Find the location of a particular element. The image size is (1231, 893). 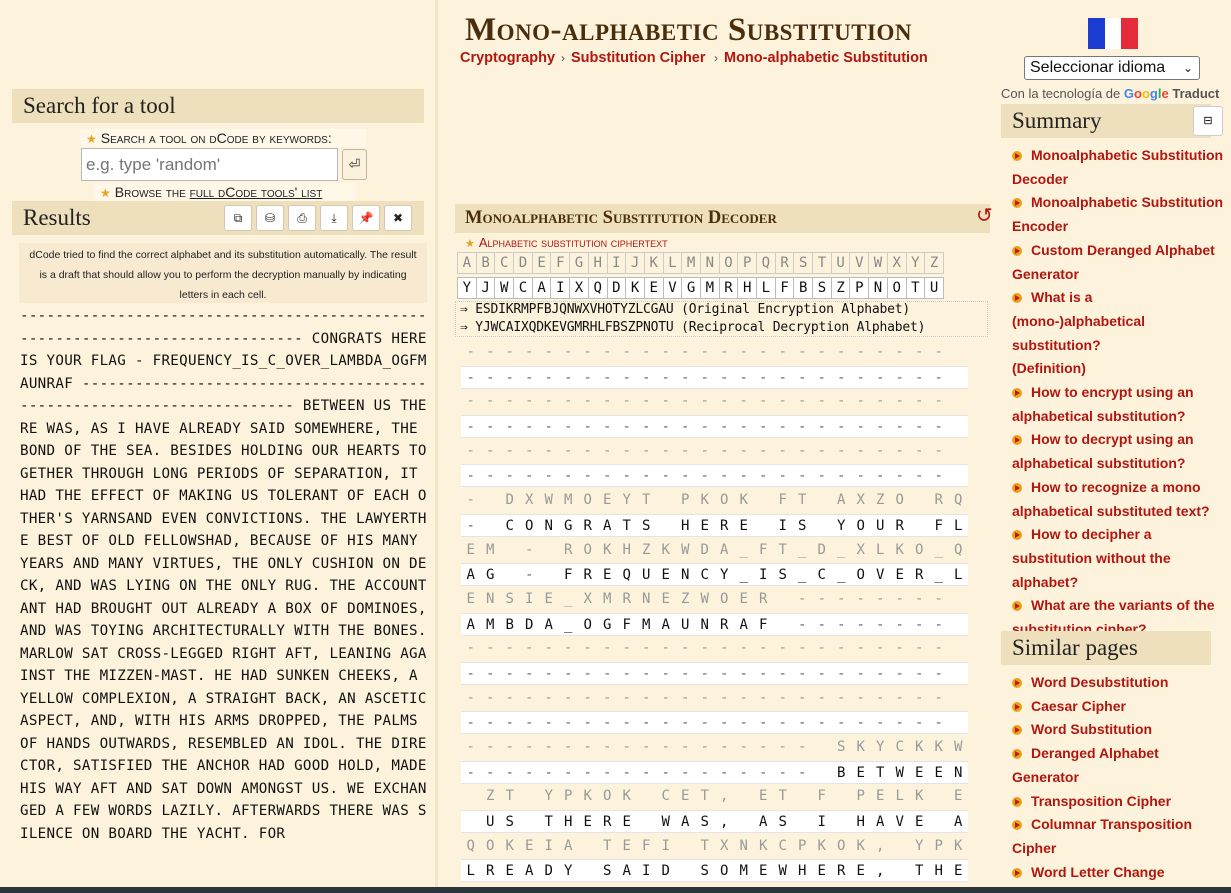

reset-icon: ↺ is located at coordinates (984, 215).